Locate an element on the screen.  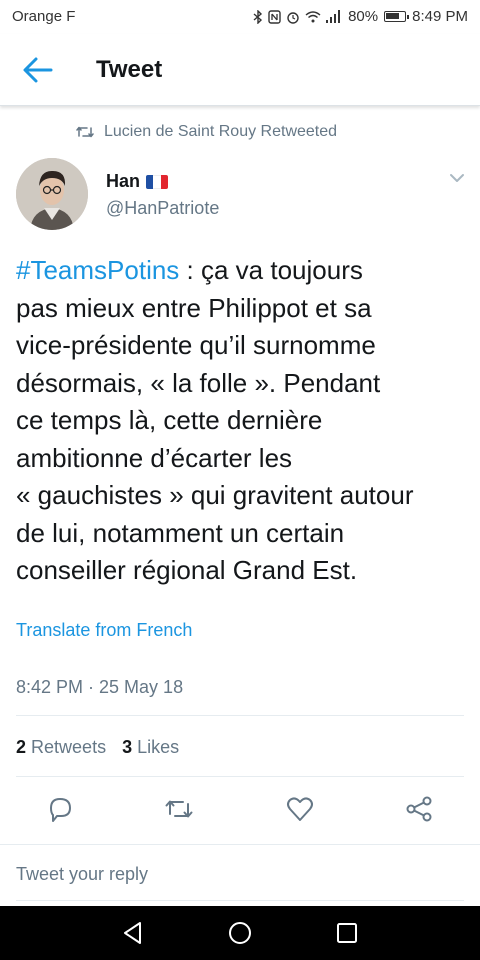
app-bar: Tweet is located at coordinates (240, 70).